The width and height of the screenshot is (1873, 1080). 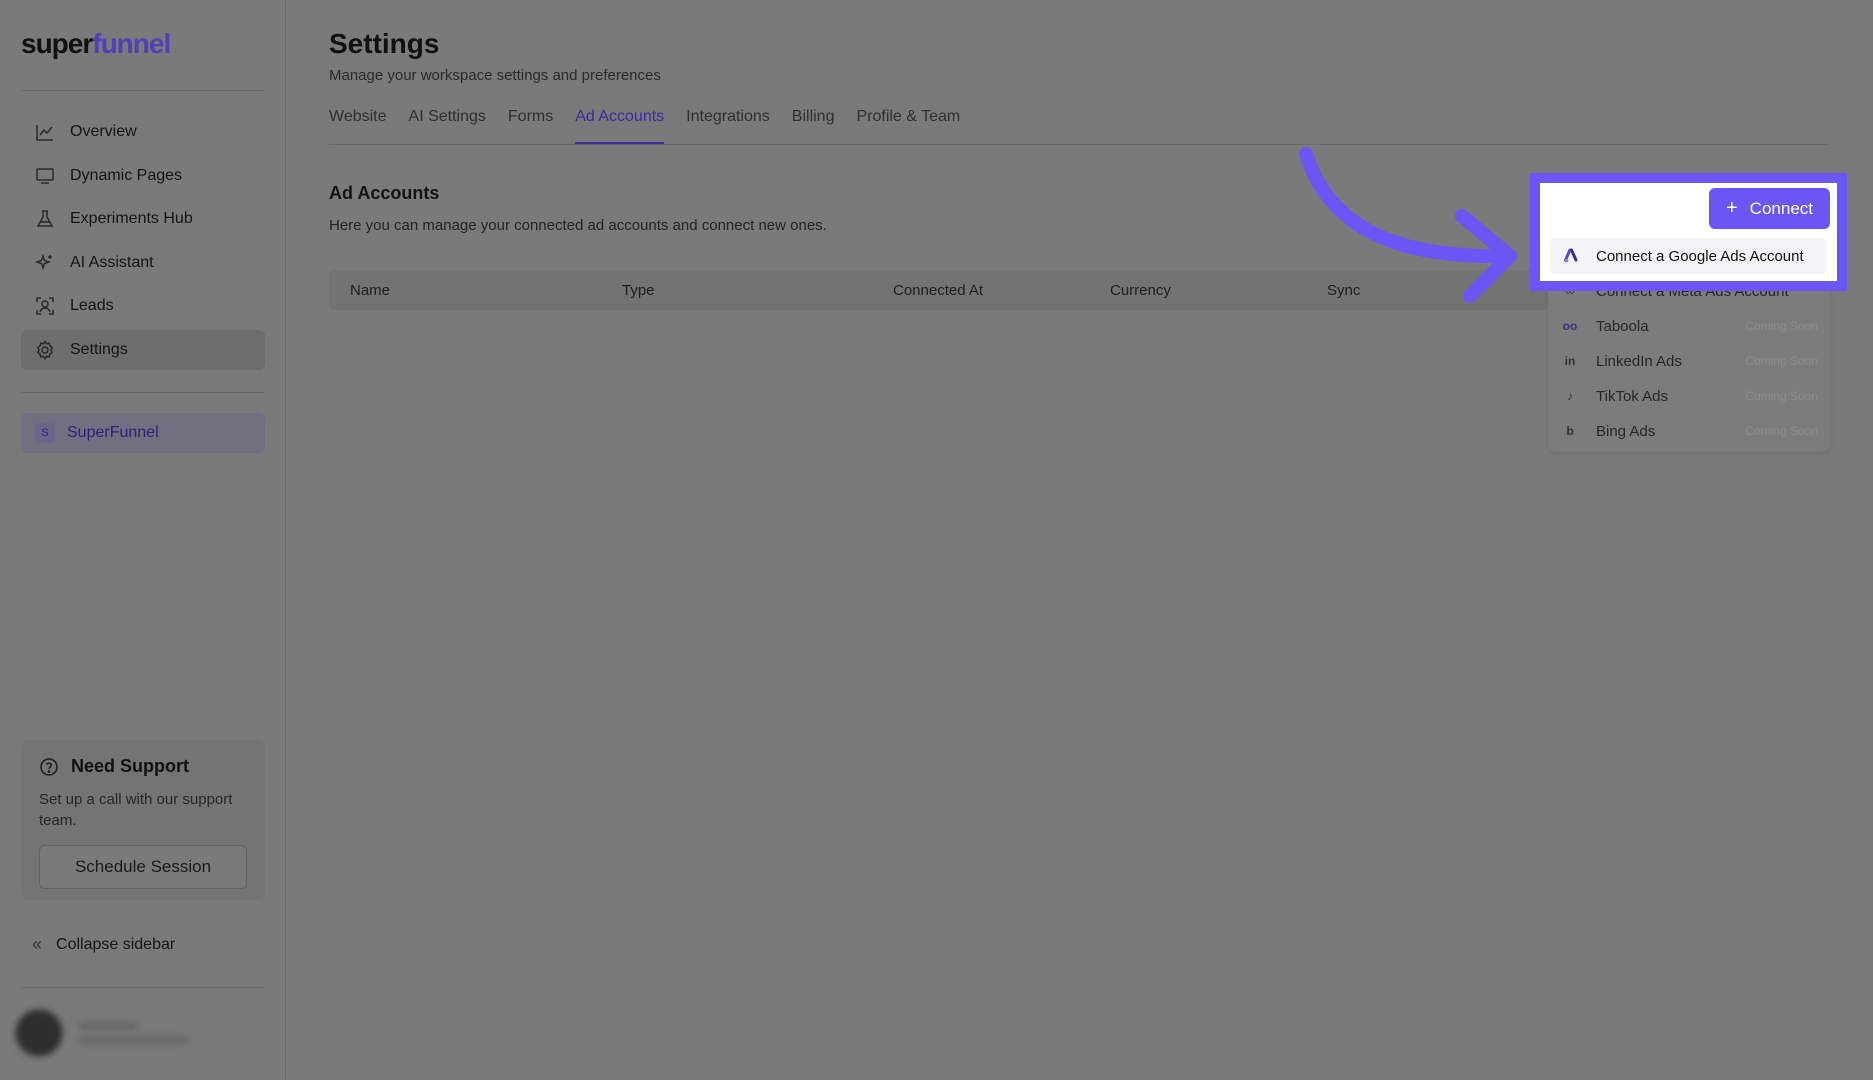 What do you see at coordinates (39, 1033) in the screenshot?
I see `avatar` at bounding box center [39, 1033].